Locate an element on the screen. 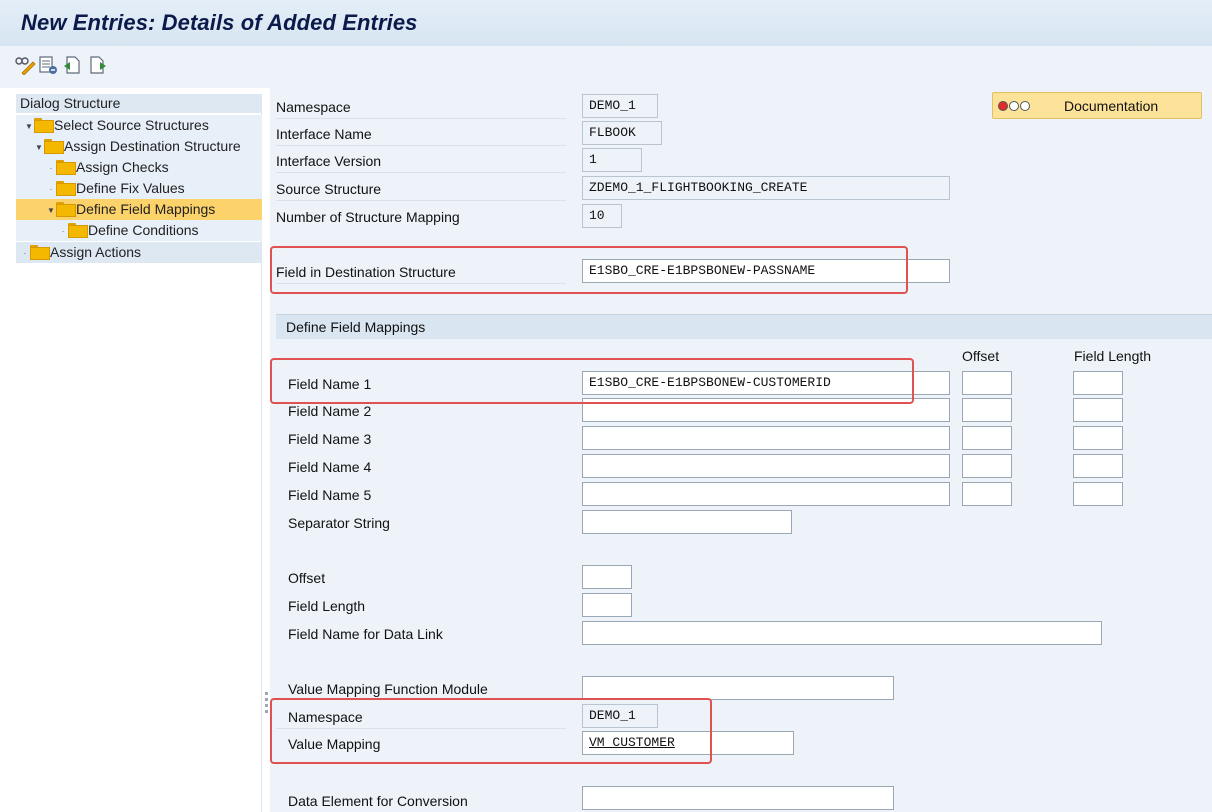 This screenshot has width=1212, height=812. destination-field-input: E1SBO_CRE-E1BPSBONEW-PASSNAME is located at coordinates (766, 271).